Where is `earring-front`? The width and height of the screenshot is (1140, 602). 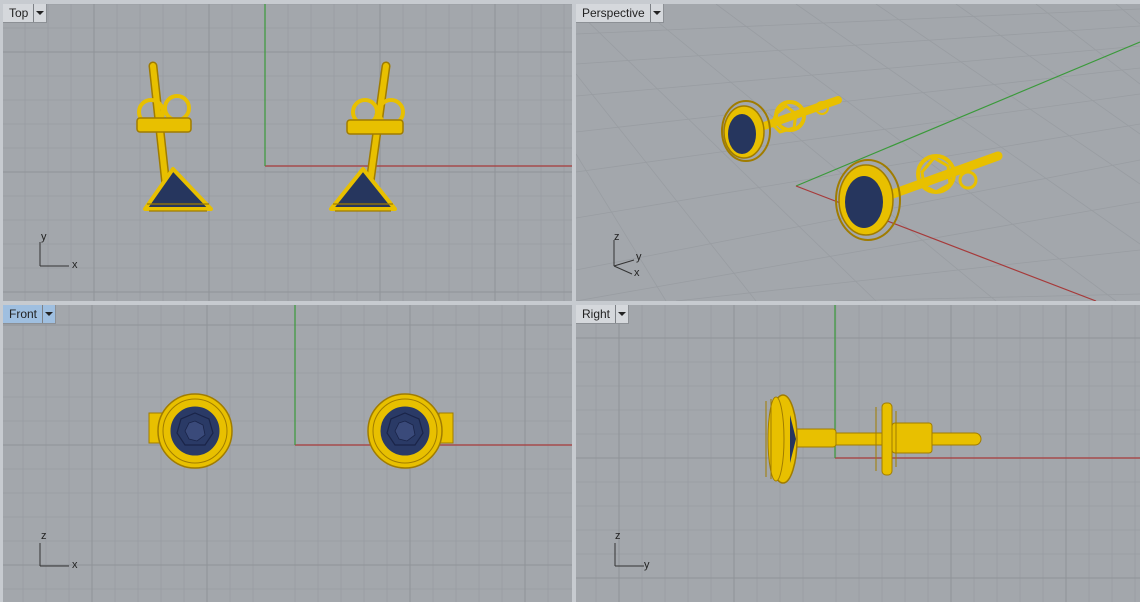 earring-front is located at coordinates (919, 196).